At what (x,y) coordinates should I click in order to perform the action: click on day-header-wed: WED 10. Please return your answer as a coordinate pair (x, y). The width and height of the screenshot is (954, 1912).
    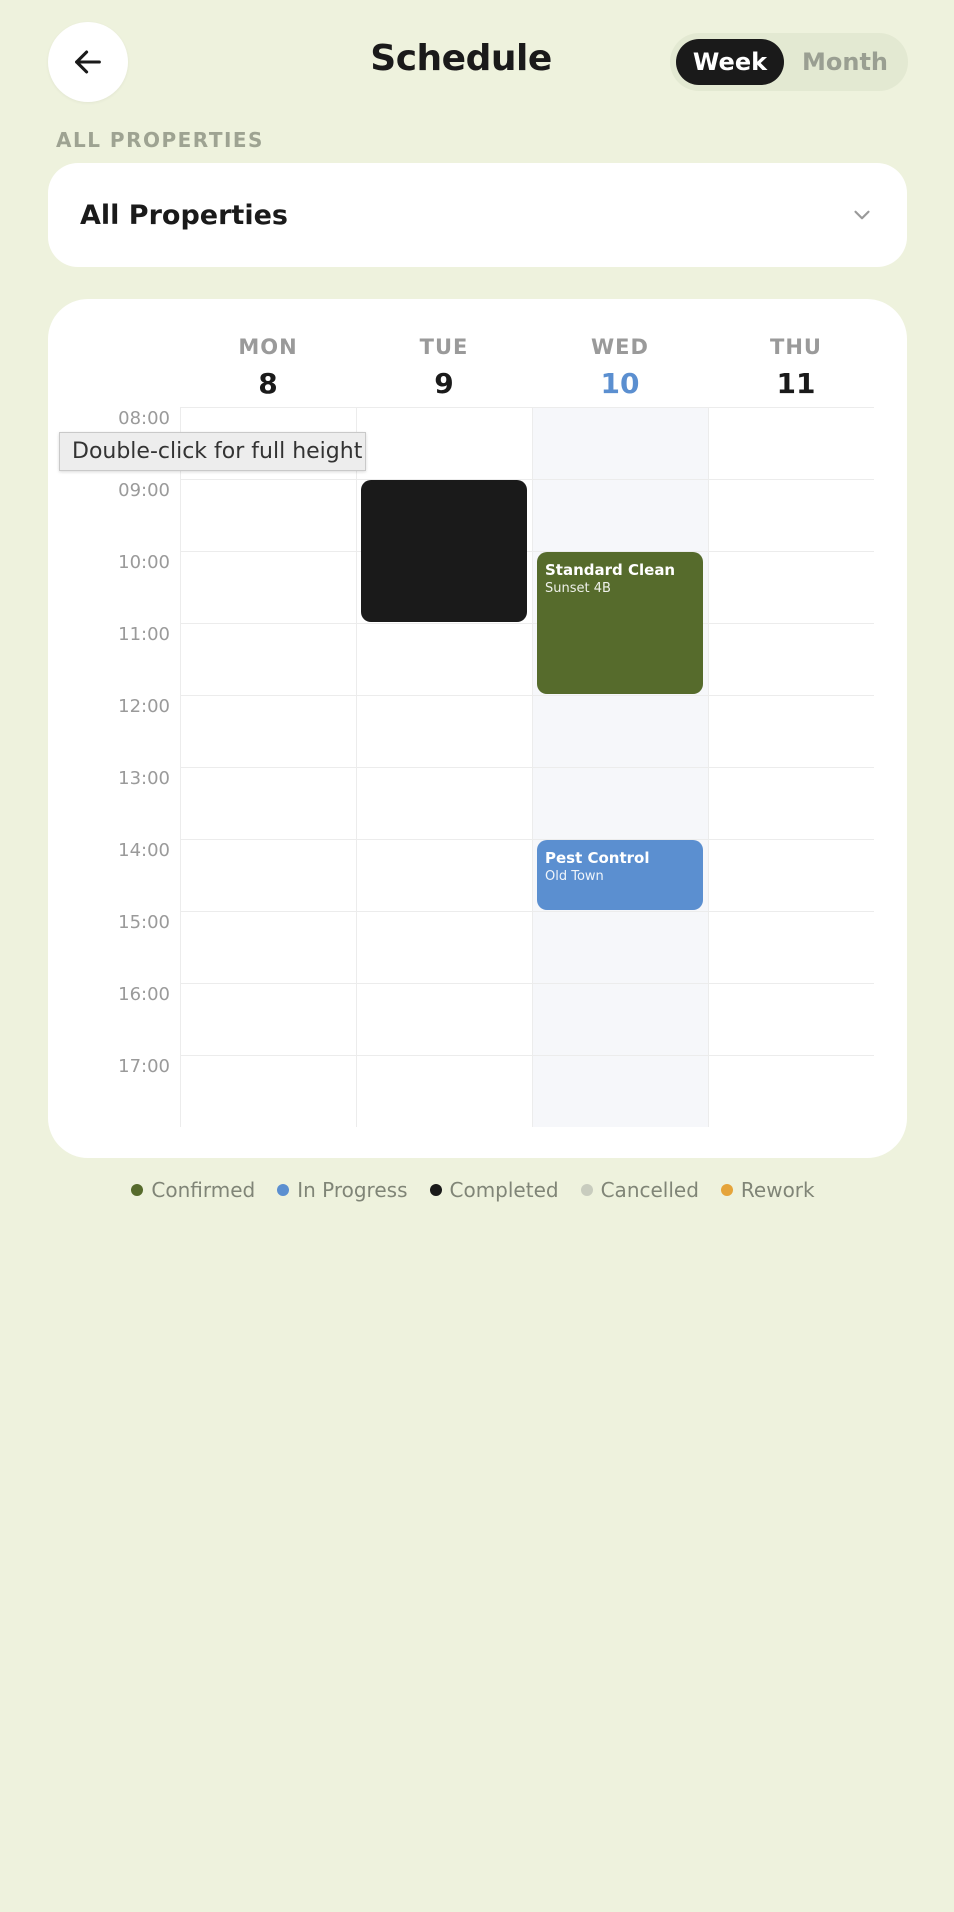
    Looking at the image, I should click on (620, 367).